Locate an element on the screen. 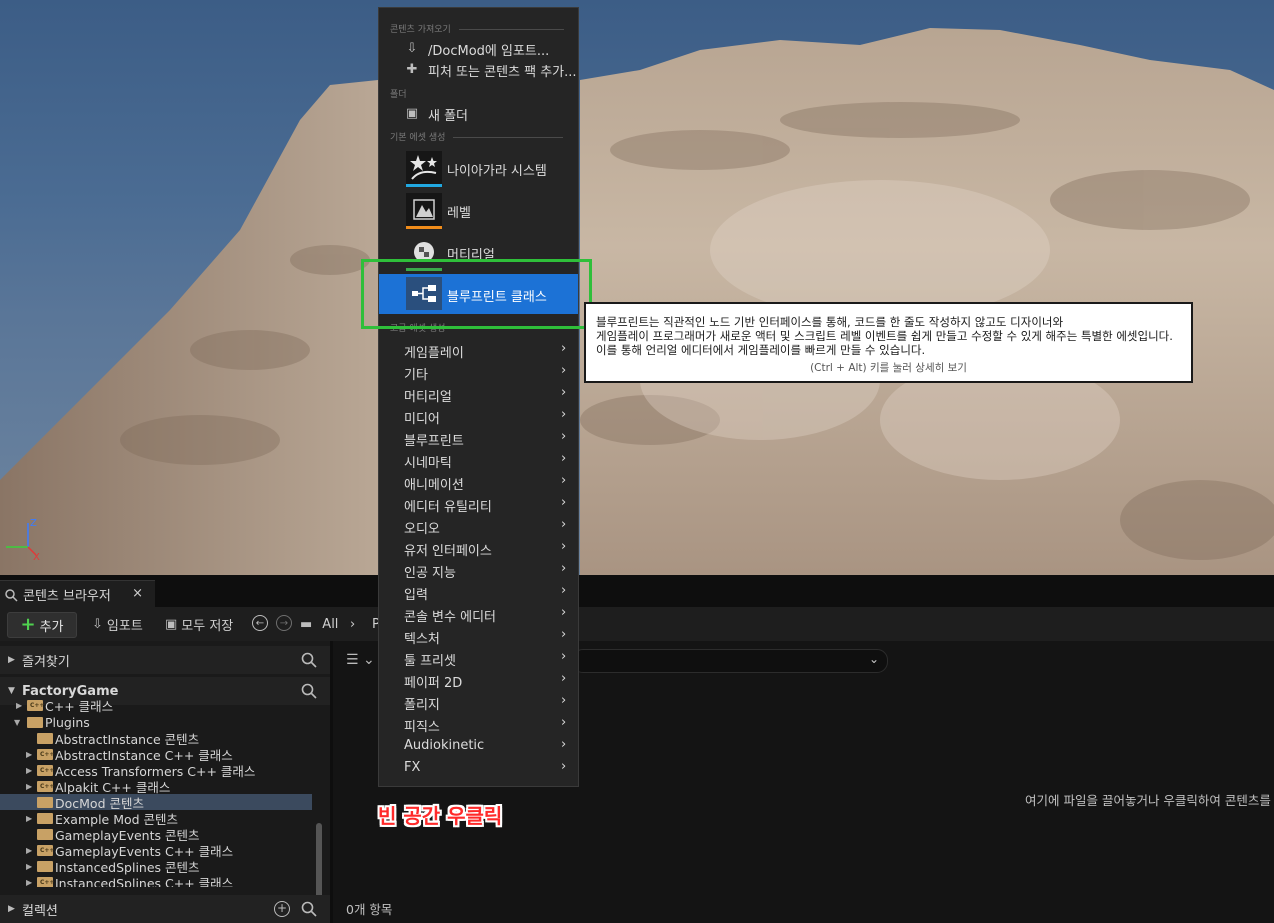 The width and height of the screenshot is (1274, 923). folder-icon: ▬ is located at coordinates (306, 624).